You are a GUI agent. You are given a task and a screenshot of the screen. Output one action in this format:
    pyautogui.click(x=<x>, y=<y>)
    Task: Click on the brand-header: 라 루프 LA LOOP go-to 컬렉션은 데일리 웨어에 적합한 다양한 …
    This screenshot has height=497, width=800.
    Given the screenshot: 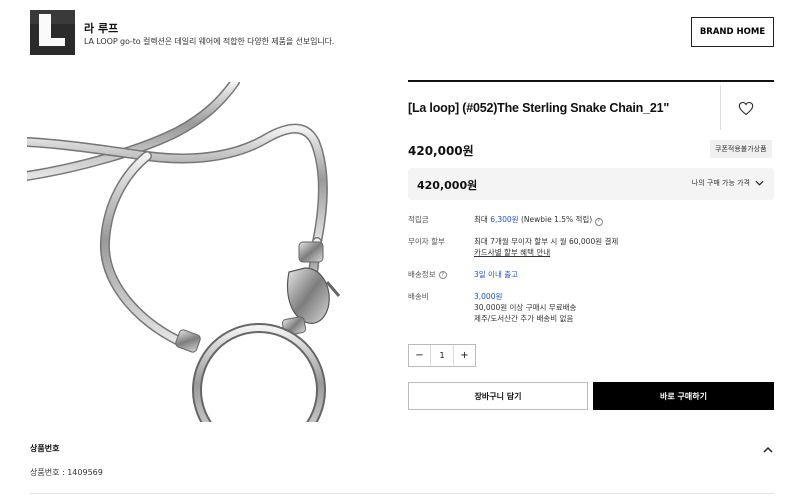 What is the action you would take?
    pyautogui.click(x=402, y=33)
    